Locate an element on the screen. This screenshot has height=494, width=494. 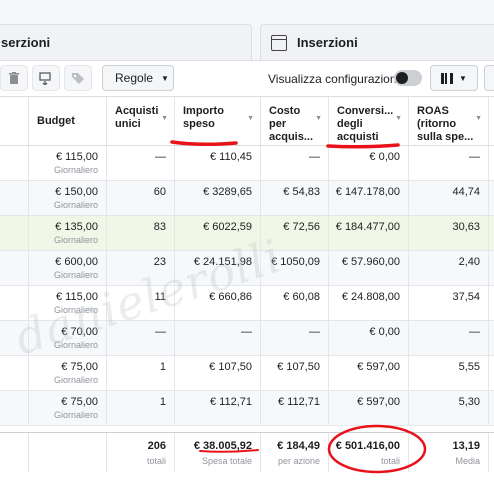
budget-cell: € 75,00 Giornaliero is located at coordinates (67, 373).